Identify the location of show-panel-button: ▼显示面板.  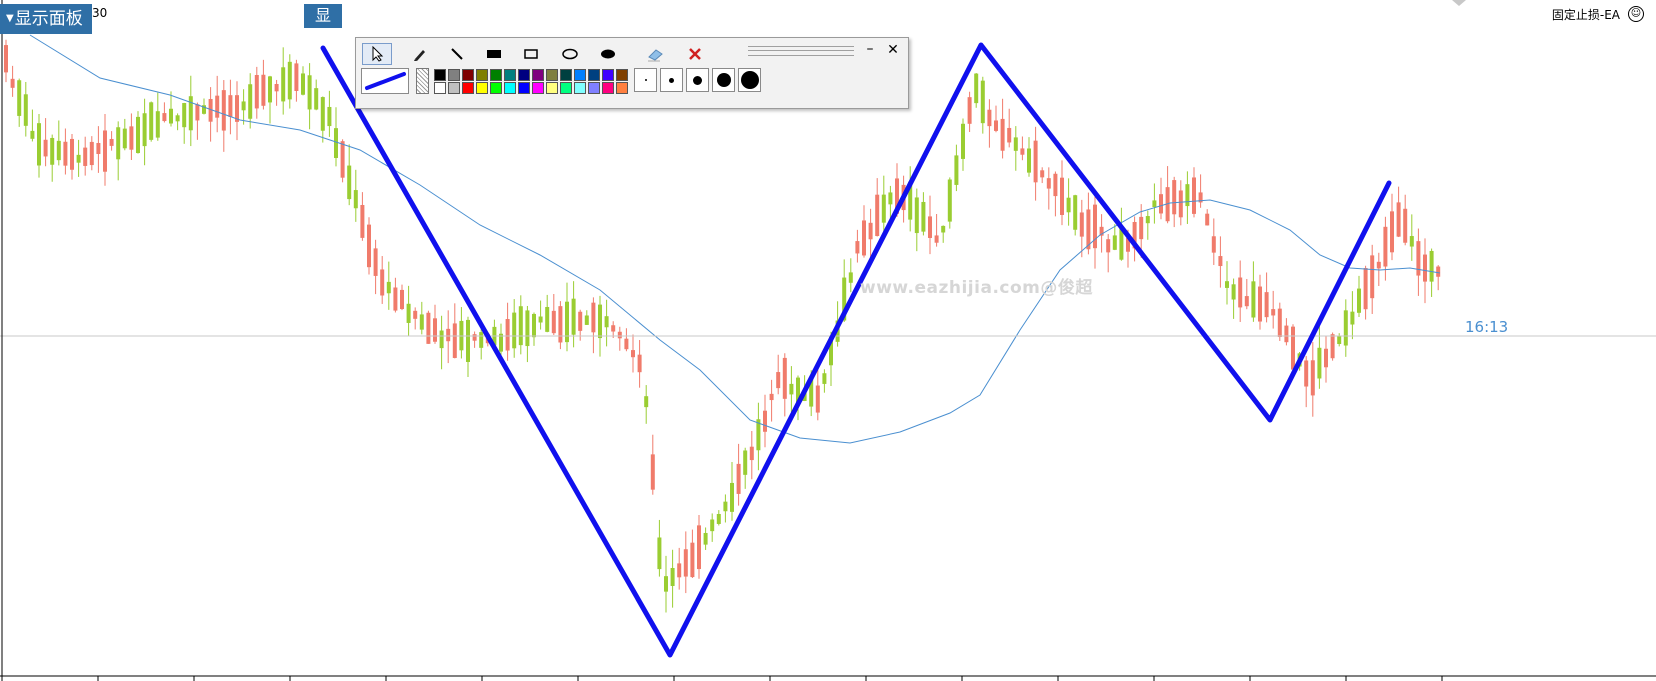
(46, 19).